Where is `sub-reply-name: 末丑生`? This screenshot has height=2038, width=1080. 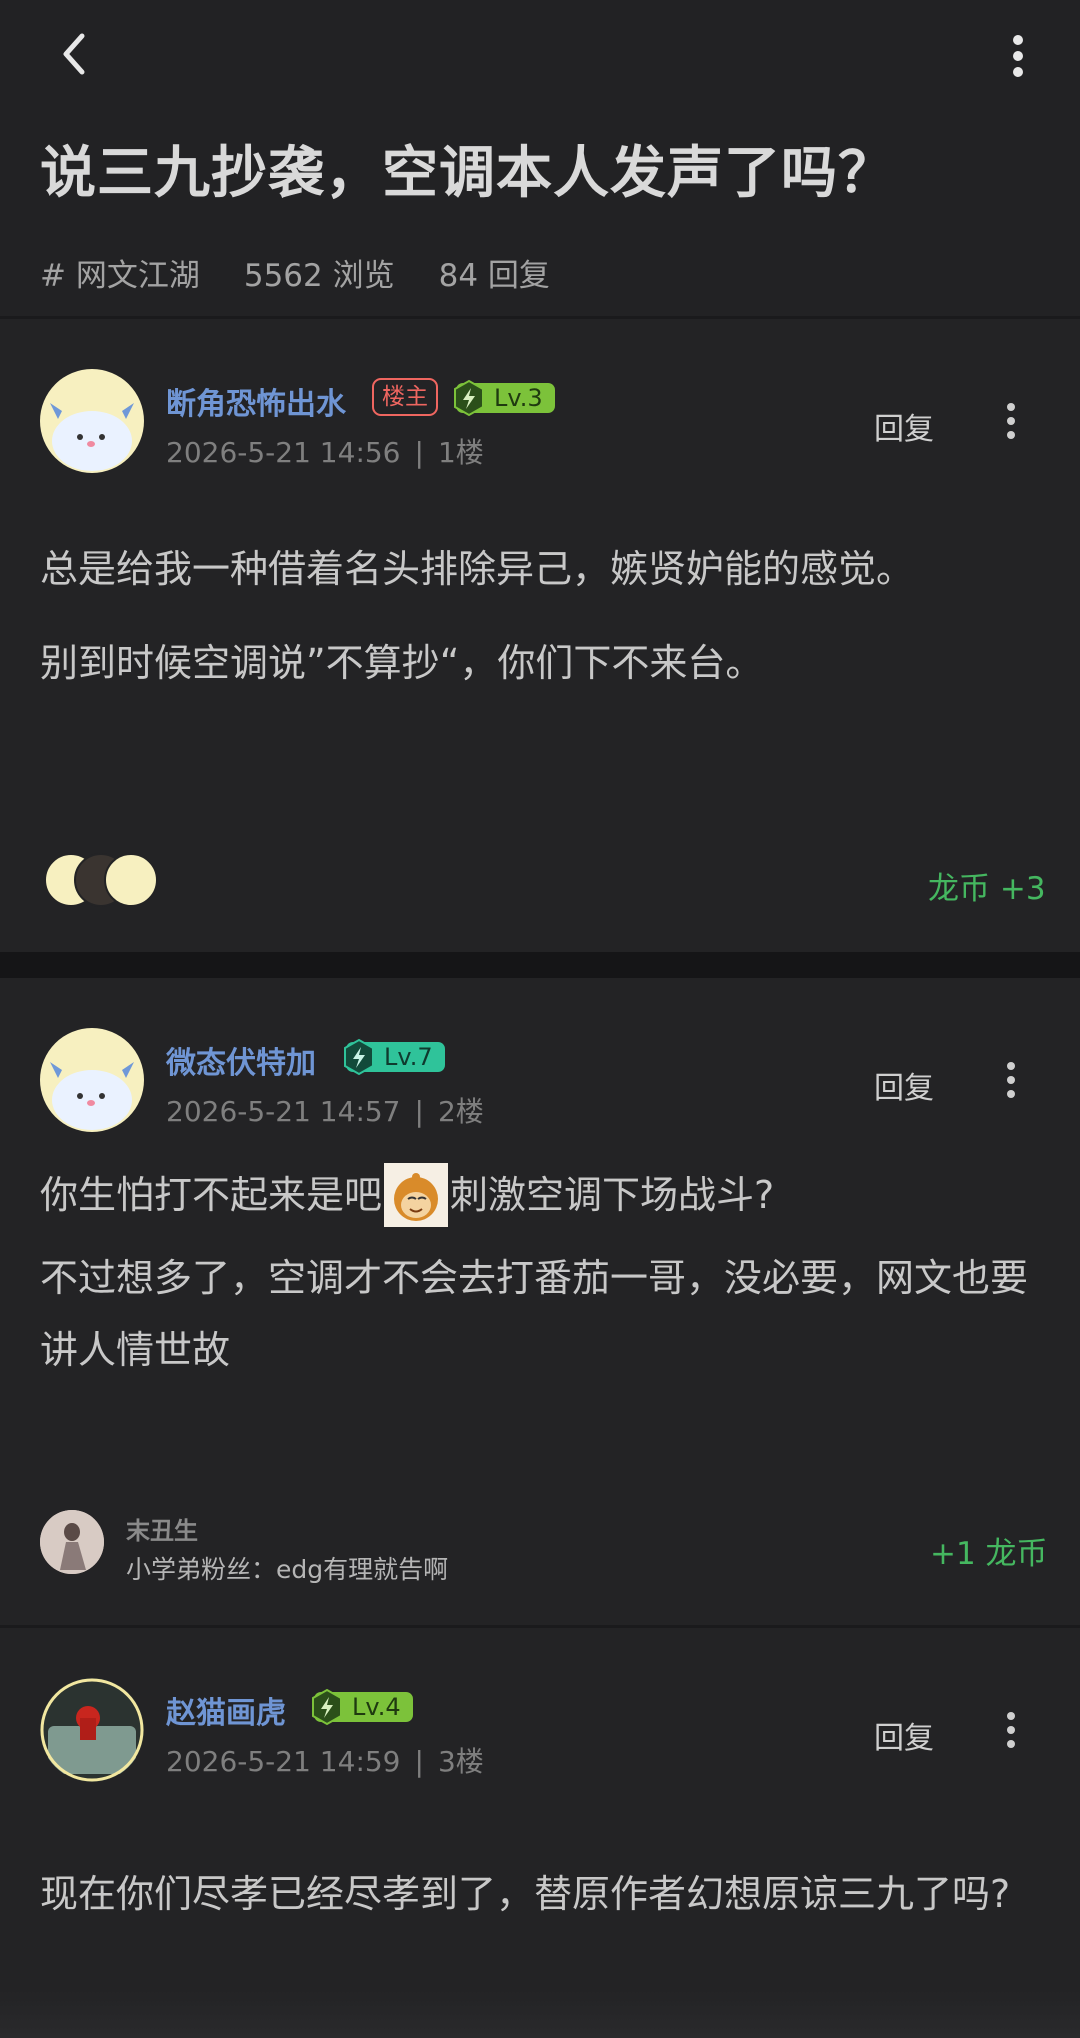
sub-reply-name: 末丑生 is located at coordinates (162, 1528).